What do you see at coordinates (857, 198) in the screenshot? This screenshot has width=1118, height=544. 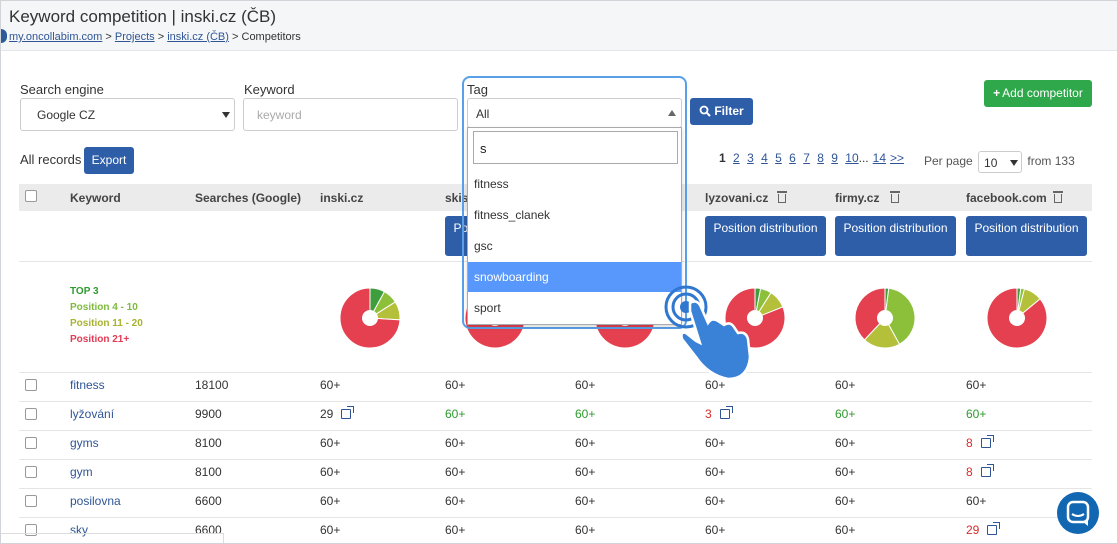 I see `col-firmy: firmy.cz` at bounding box center [857, 198].